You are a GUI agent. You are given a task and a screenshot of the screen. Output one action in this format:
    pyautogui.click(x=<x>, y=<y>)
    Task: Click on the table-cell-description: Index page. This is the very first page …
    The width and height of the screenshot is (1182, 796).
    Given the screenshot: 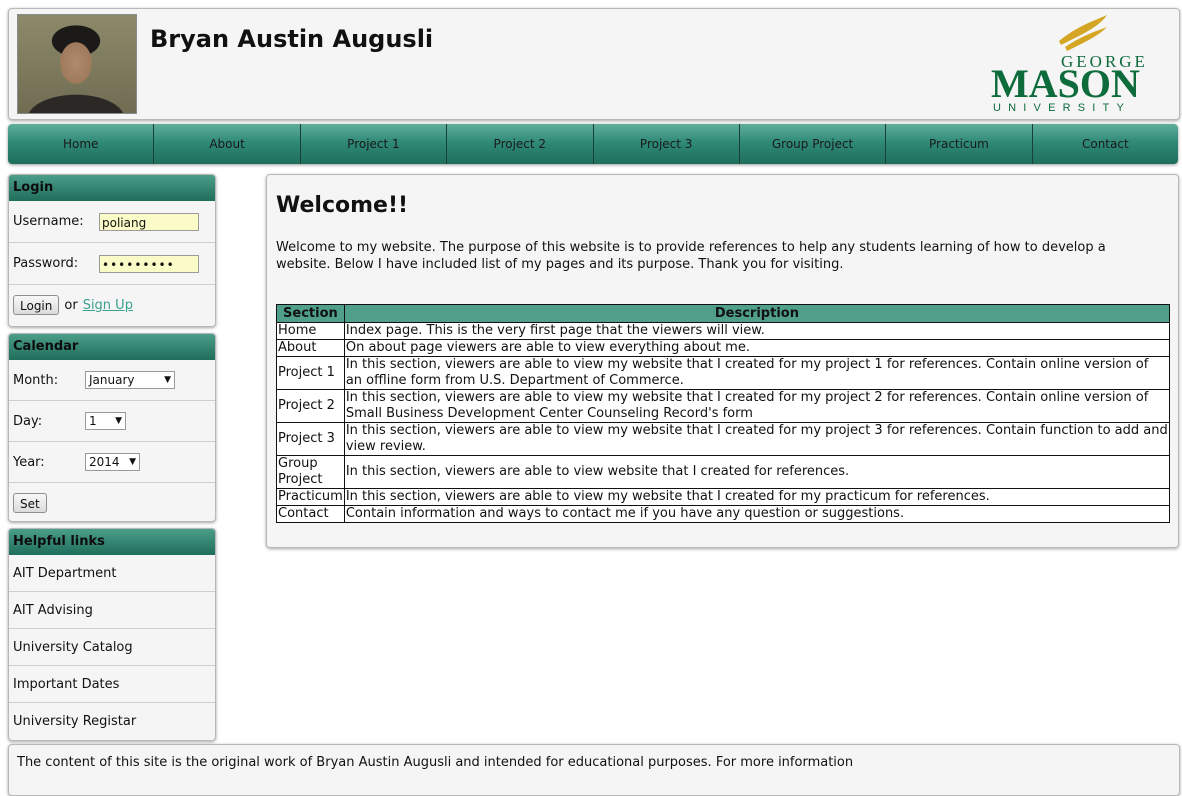 What is the action you would take?
    pyautogui.click(x=757, y=331)
    